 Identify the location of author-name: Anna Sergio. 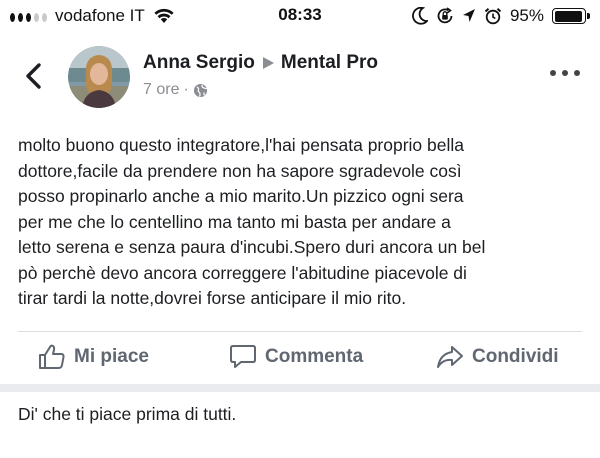
(199, 63).